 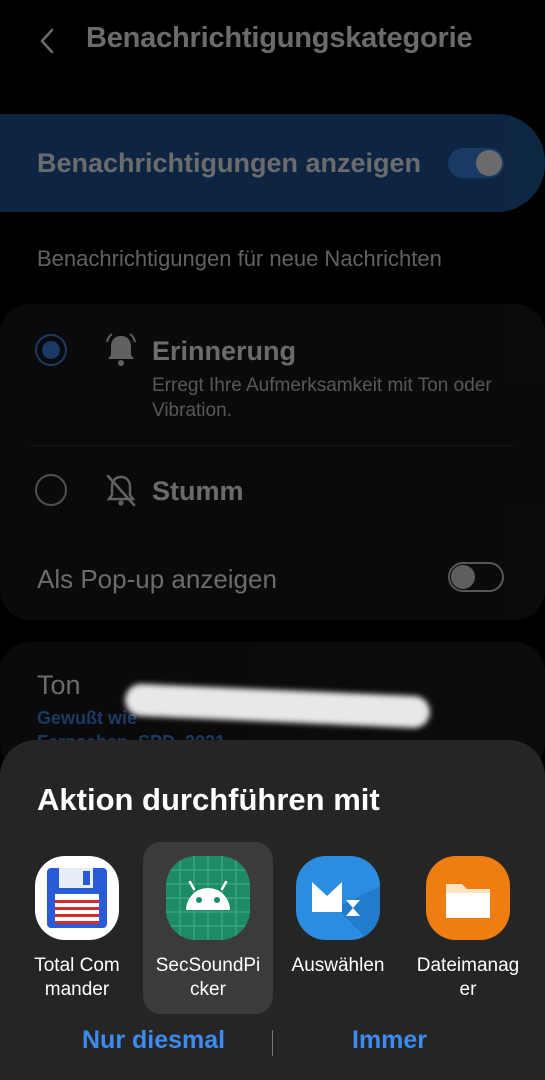 I want to click on app-bar: Benachrichtigungskategorie, so click(x=272, y=42).